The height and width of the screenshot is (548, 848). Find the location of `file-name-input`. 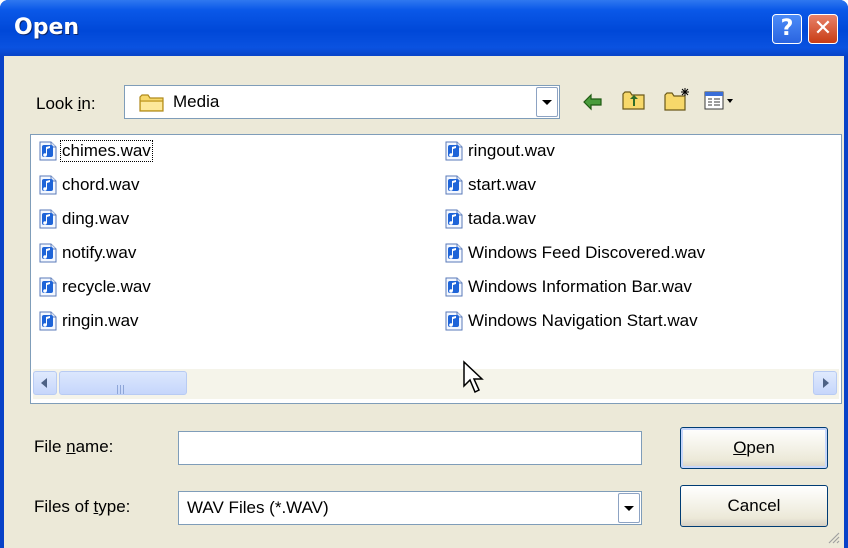

file-name-input is located at coordinates (410, 448).